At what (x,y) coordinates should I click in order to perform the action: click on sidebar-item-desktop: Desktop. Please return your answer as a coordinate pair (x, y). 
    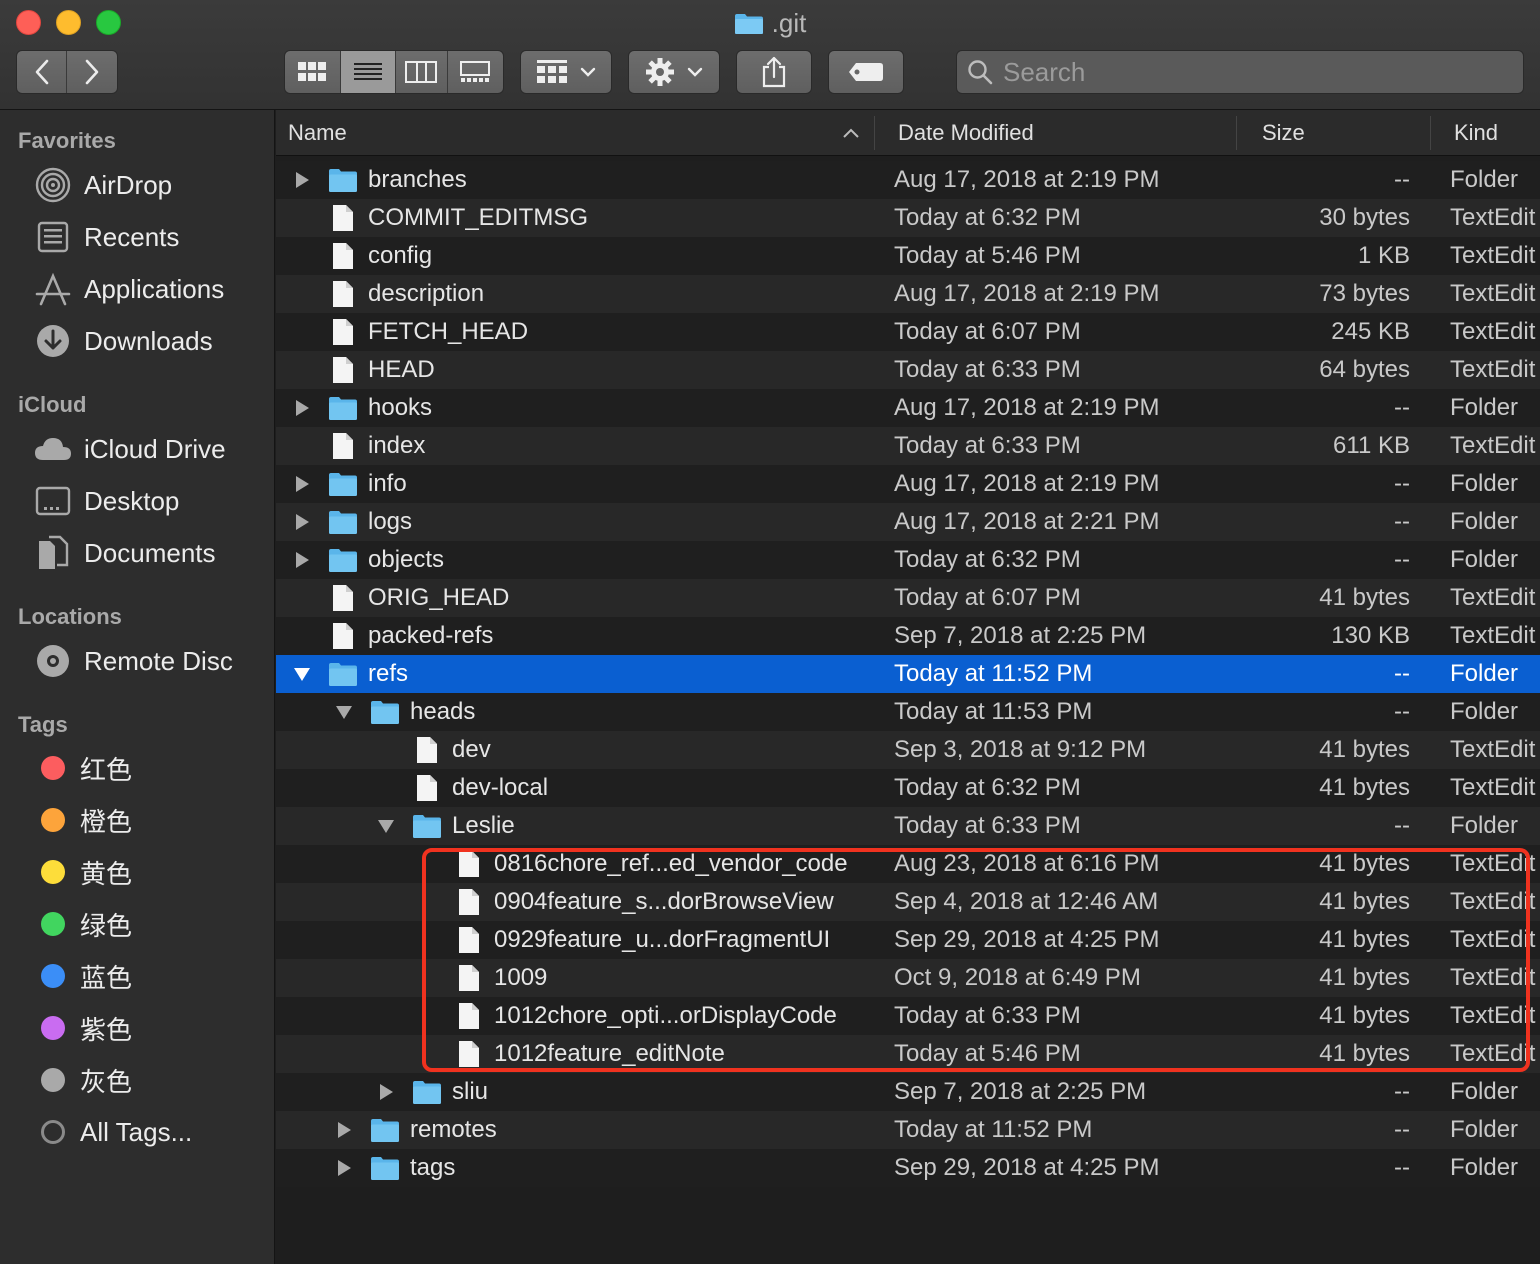
    Looking at the image, I should click on (106, 501).